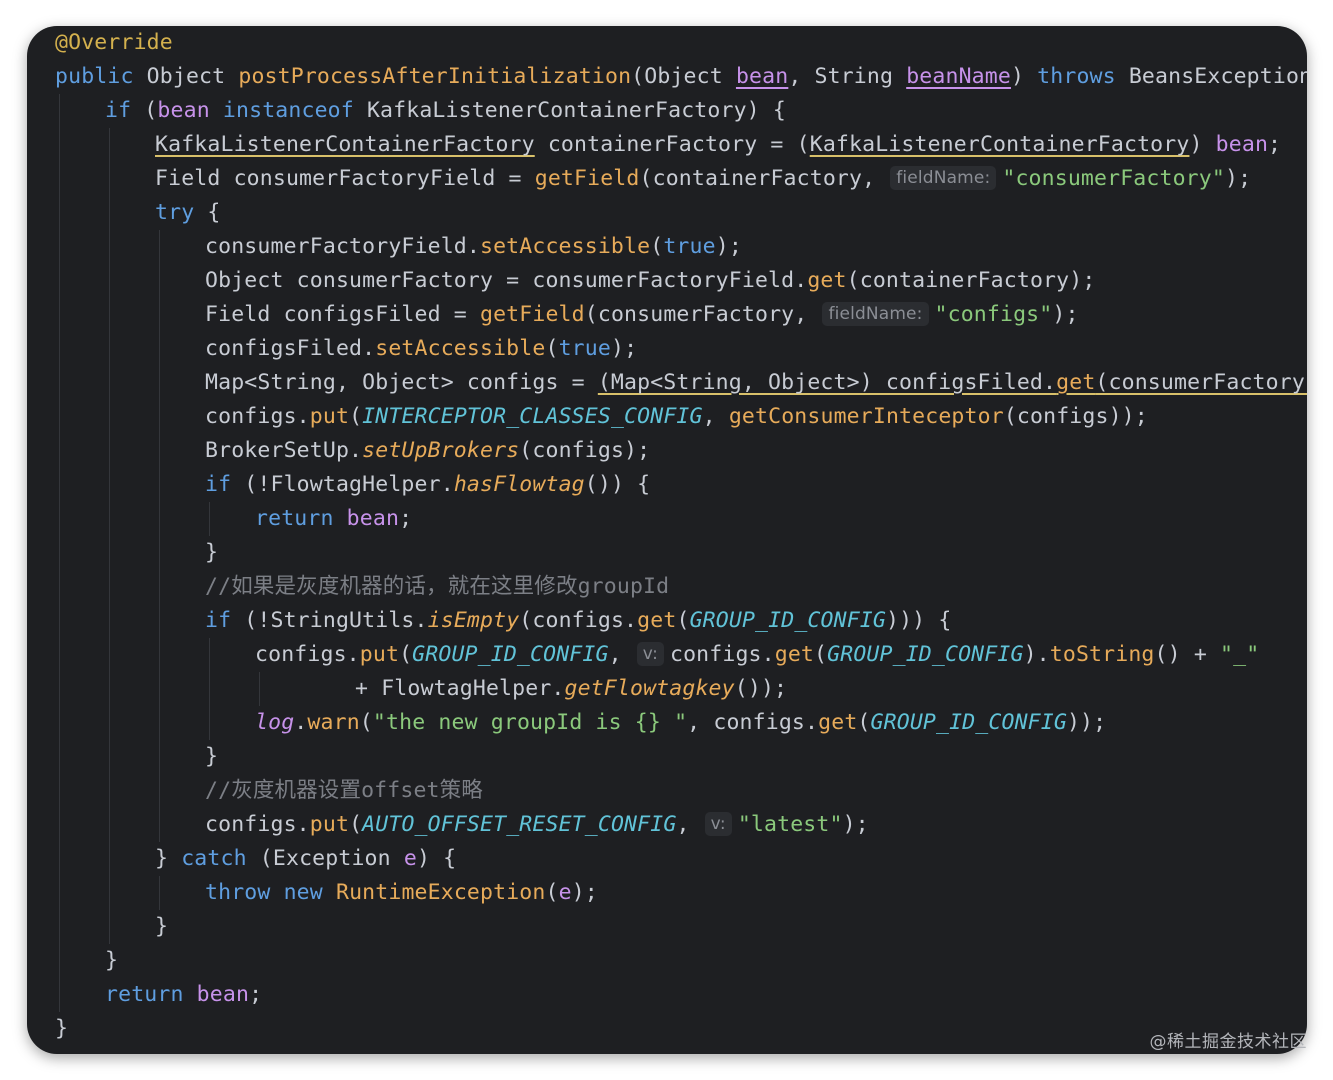 The width and height of the screenshot is (1333, 1080). I want to click on code-token: configs., so click(257, 416).